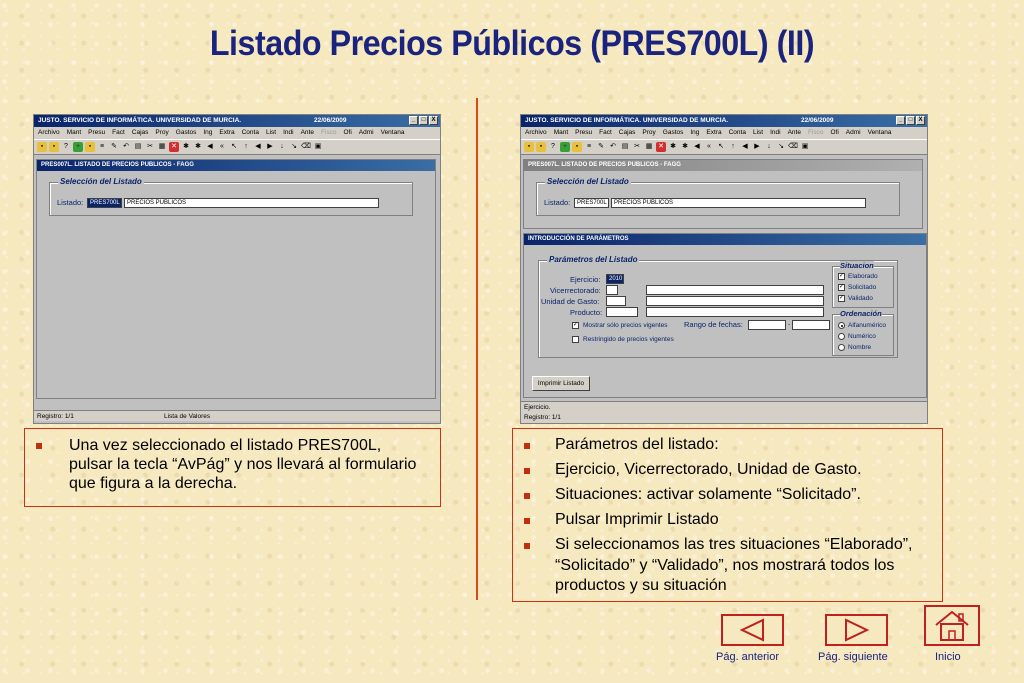 The height and width of the screenshot is (683, 1024). Describe the element at coordinates (841, 276) in the screenshot. I see `elaborado-checkbox: ✓` at that location.